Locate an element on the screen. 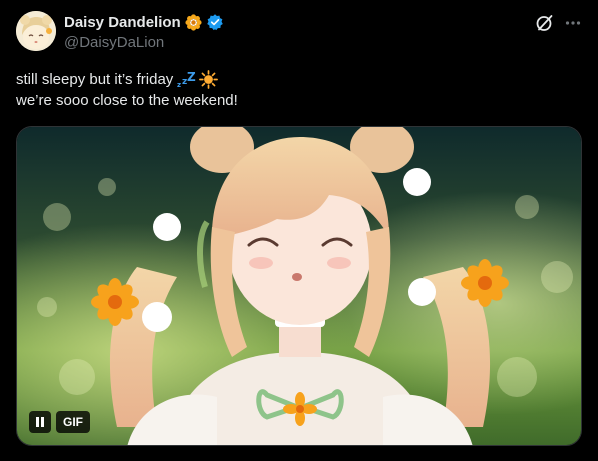  grok-button is located at coordinates (545, 23).